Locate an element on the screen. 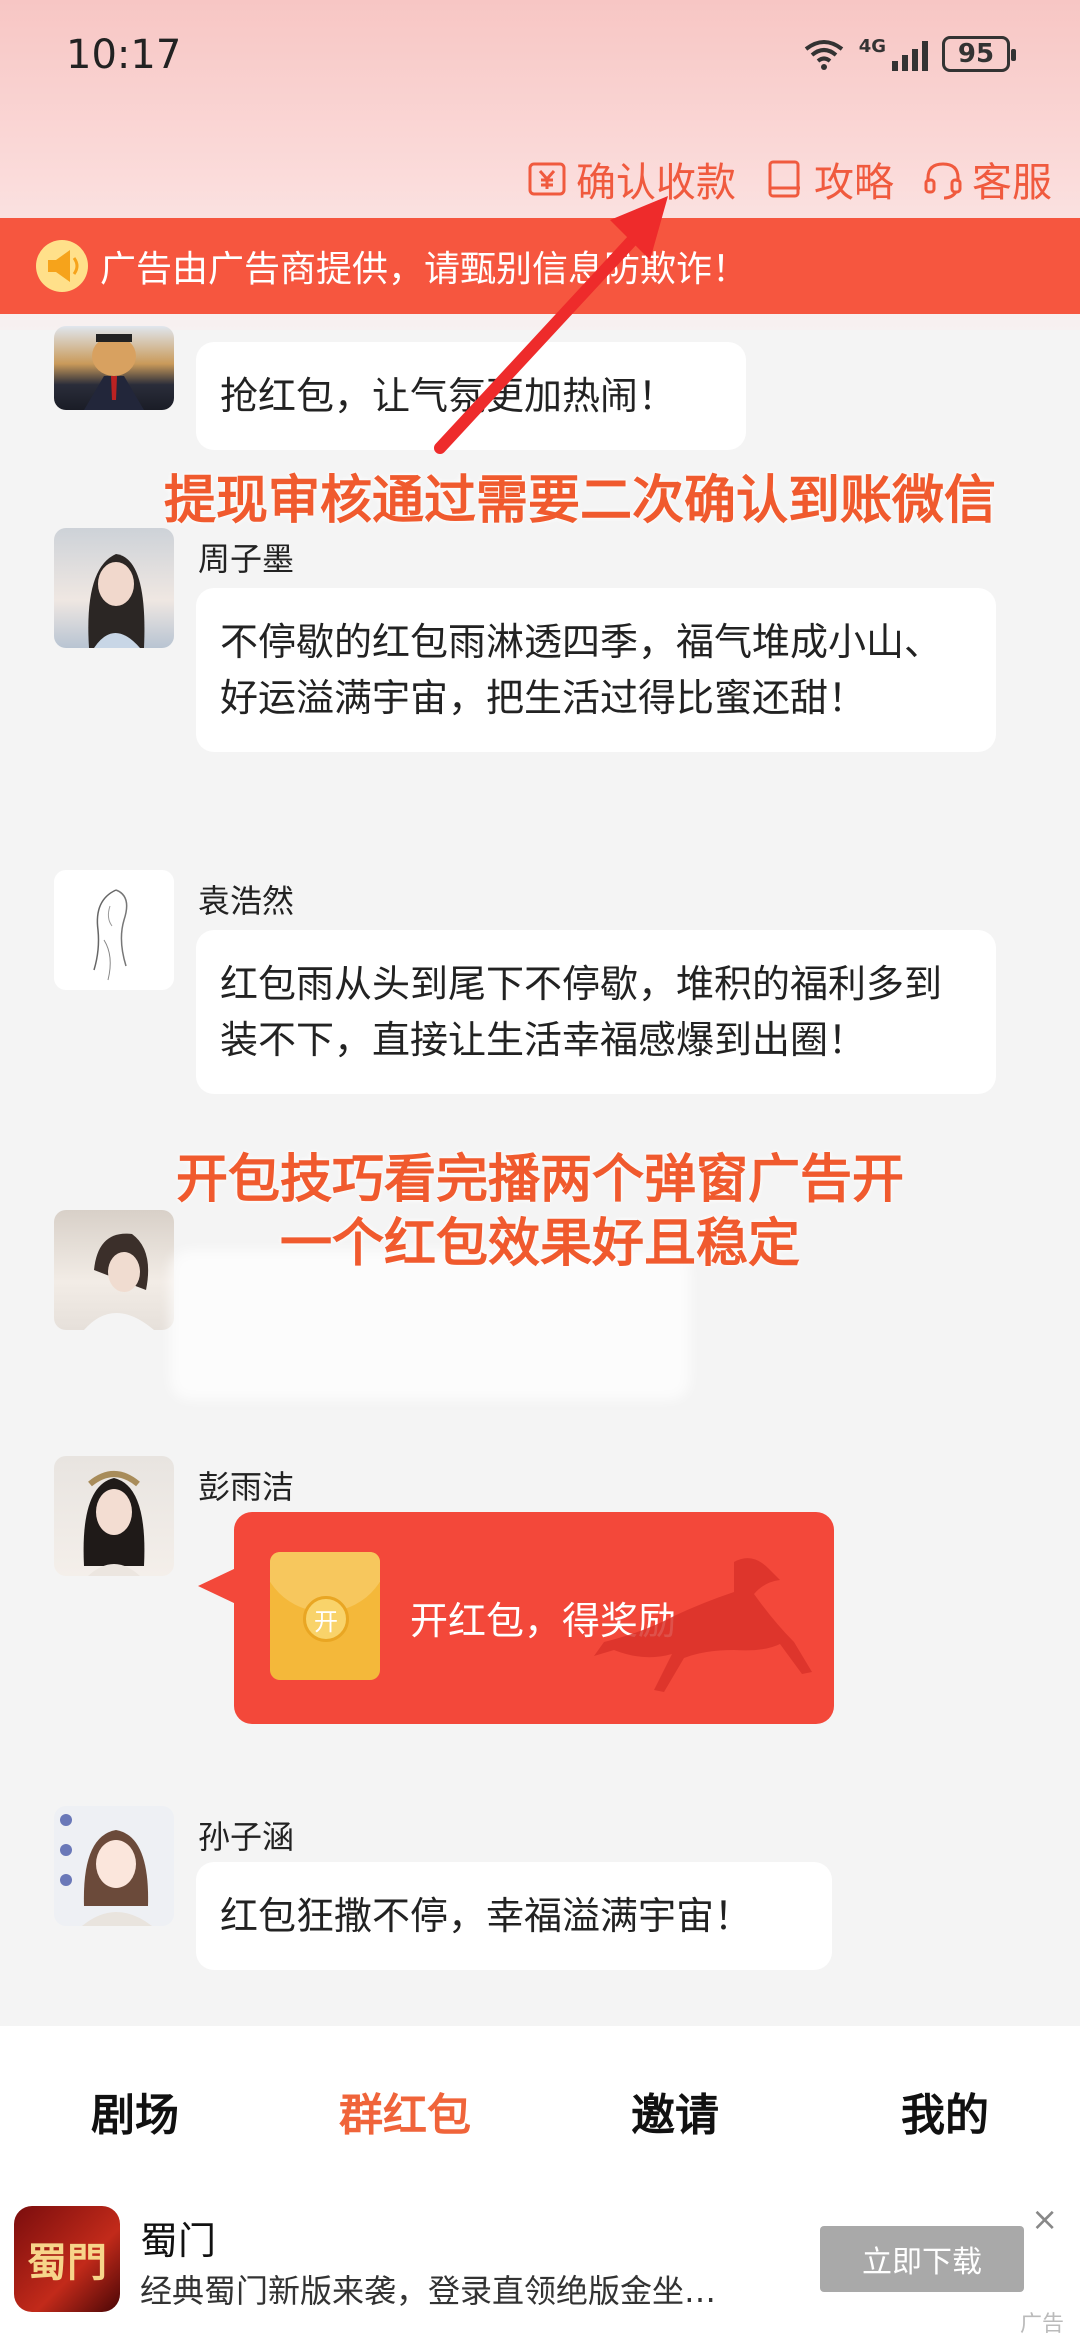  header-actions: 确认收款 攻略 客服 is located at coordinates (789, 179).